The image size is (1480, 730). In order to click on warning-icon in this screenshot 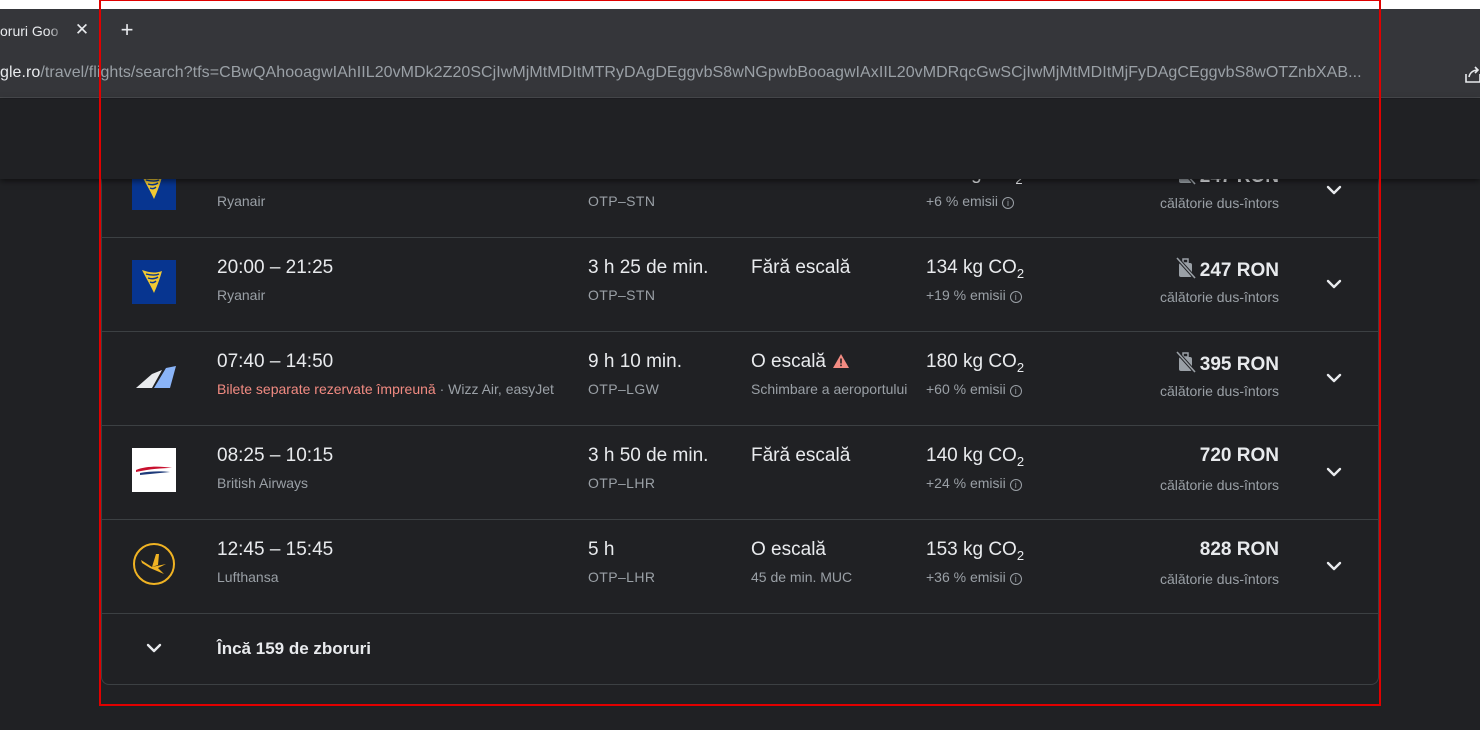, I will do `click(840, 361)`.